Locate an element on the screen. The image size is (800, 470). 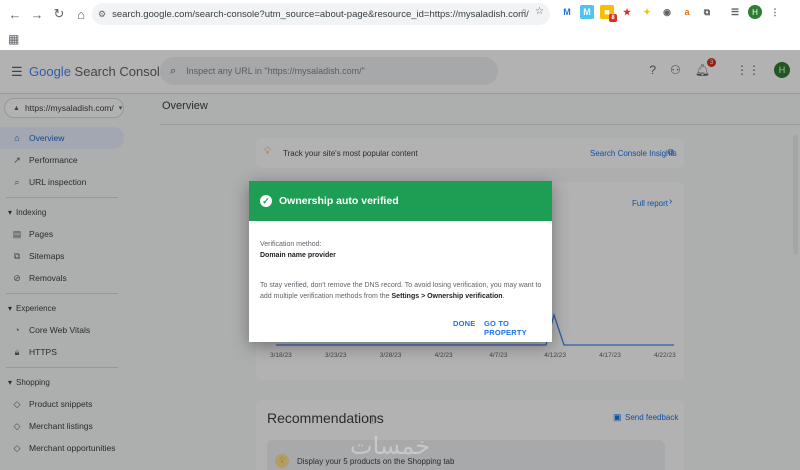
extension-a-icon: a is located at coordinates (687, 12).